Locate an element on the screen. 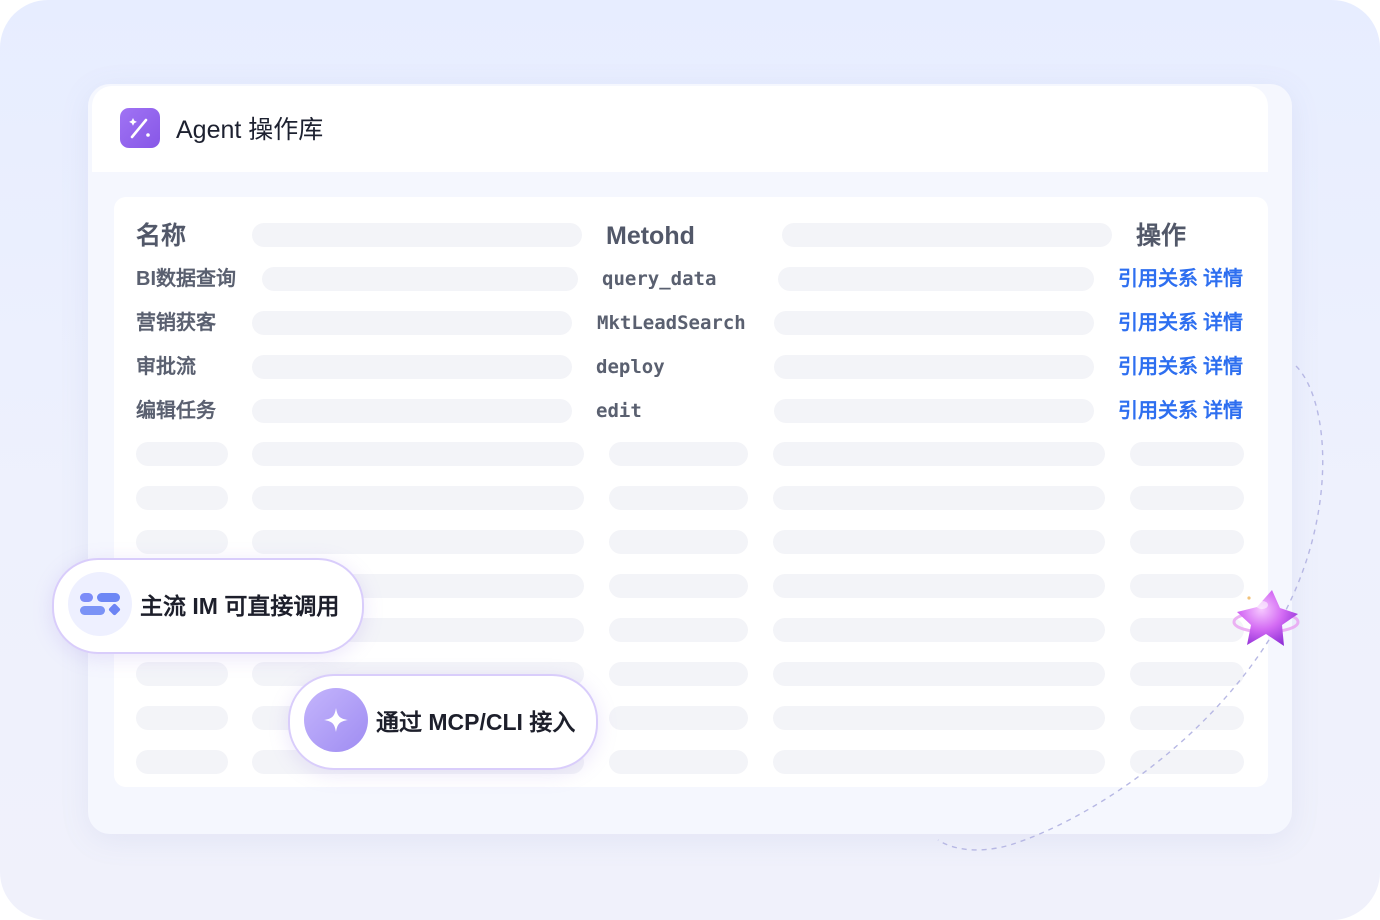 This screenshot has height=920, width=1380. mcp-badge-label: 通过 MCP/CLI 接入 is located at coordinates (476, 722).